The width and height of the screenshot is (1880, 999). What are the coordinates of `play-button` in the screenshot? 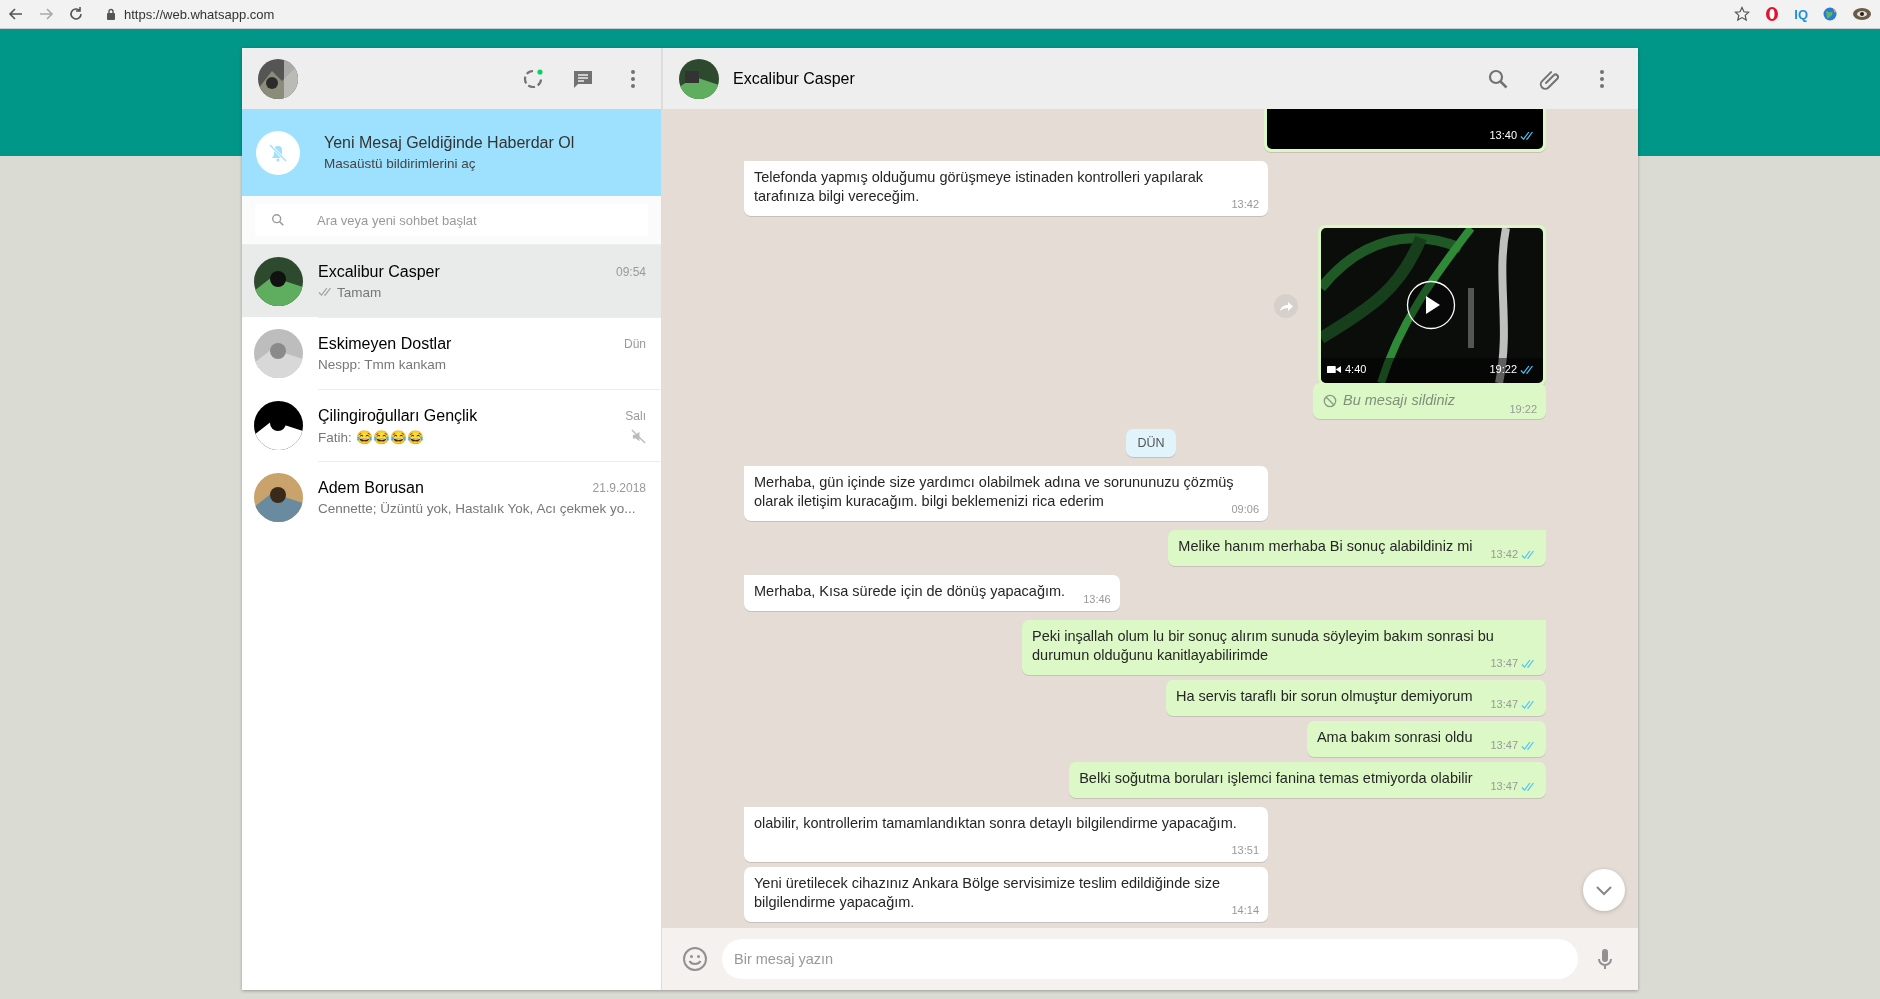 It's located at (1431, 305).